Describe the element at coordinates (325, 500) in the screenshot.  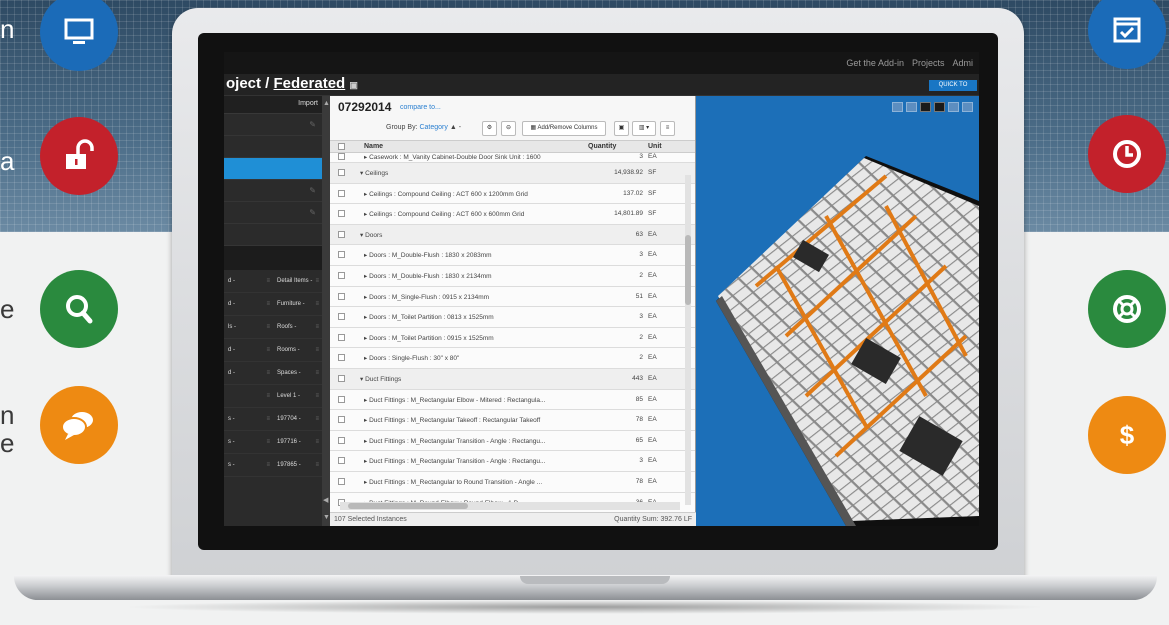
I see `collapse-left-icon: ◀` at that location.